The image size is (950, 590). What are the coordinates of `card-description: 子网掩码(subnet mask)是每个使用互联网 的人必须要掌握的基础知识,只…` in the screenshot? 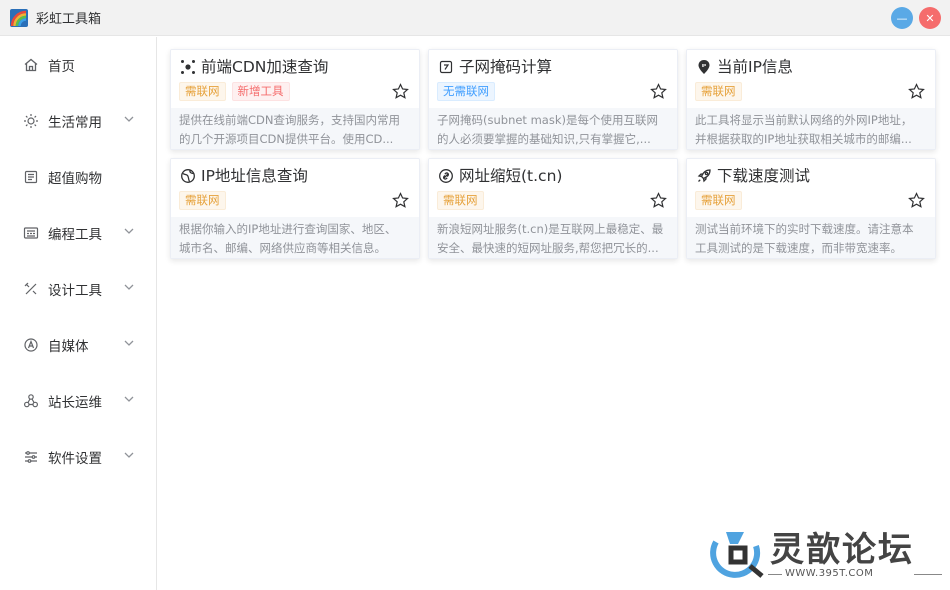 It's located at (547, 129).